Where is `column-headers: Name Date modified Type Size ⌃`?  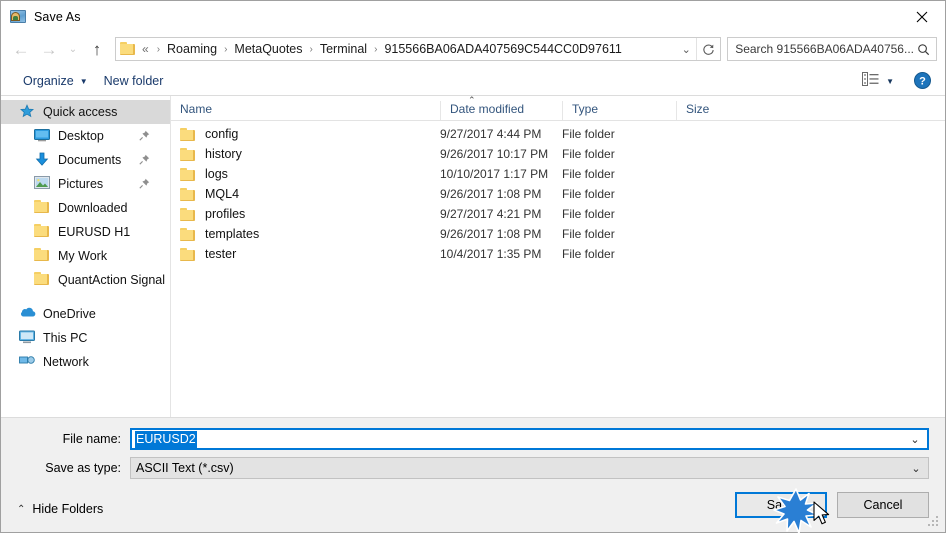
column-headers: Name Date modified Type Size ⌃ is located at coordinates (558, 108).